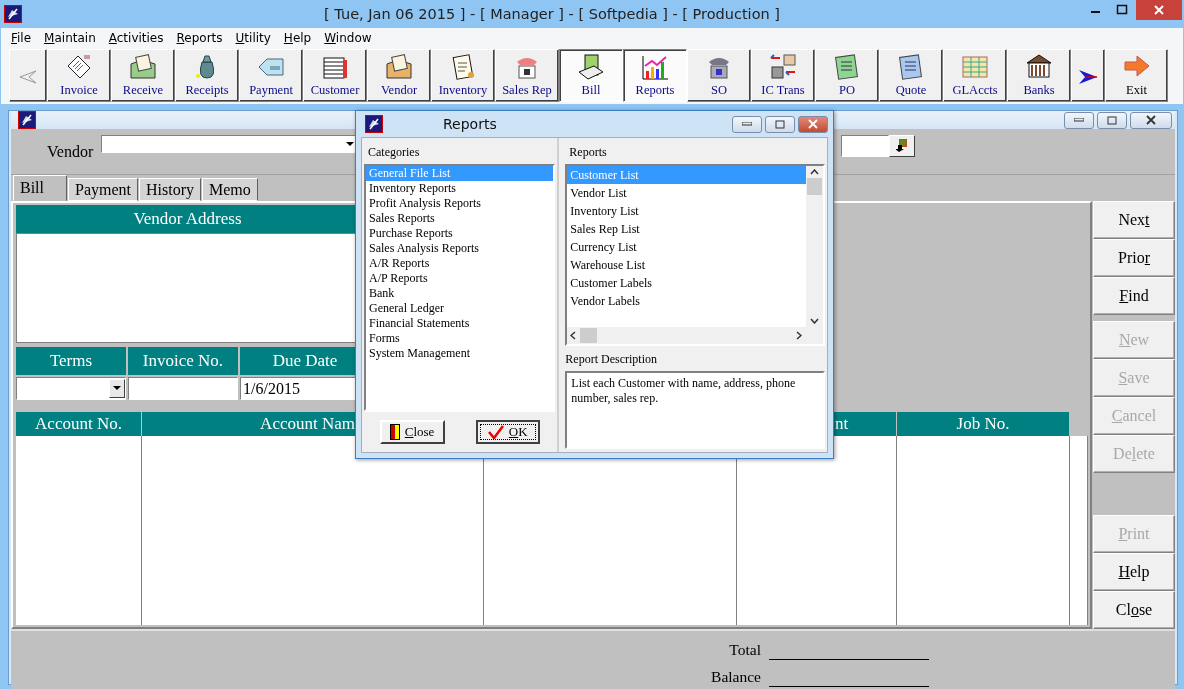 This screenshot has width=1184, height=689. What do you see at coordinates (298, 37) in the screenshot?
I see `menu-item: Help` at bounding box center [298, 37].